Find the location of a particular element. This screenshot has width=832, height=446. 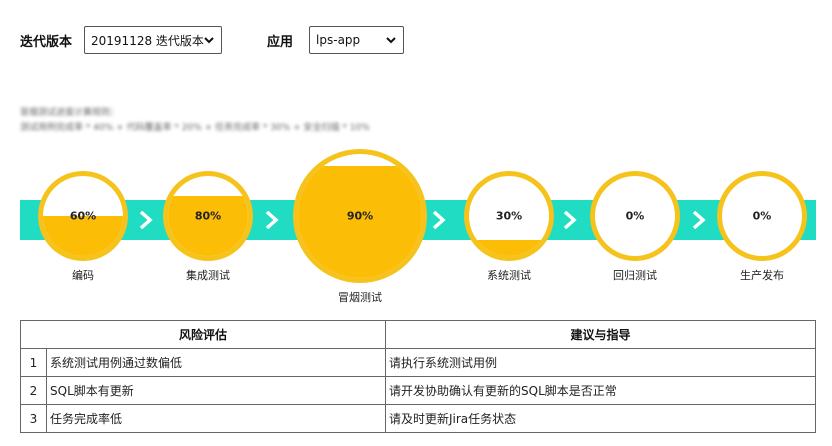

risk-cell: SQL脚本有更新 is located at coordinates (216, 390).